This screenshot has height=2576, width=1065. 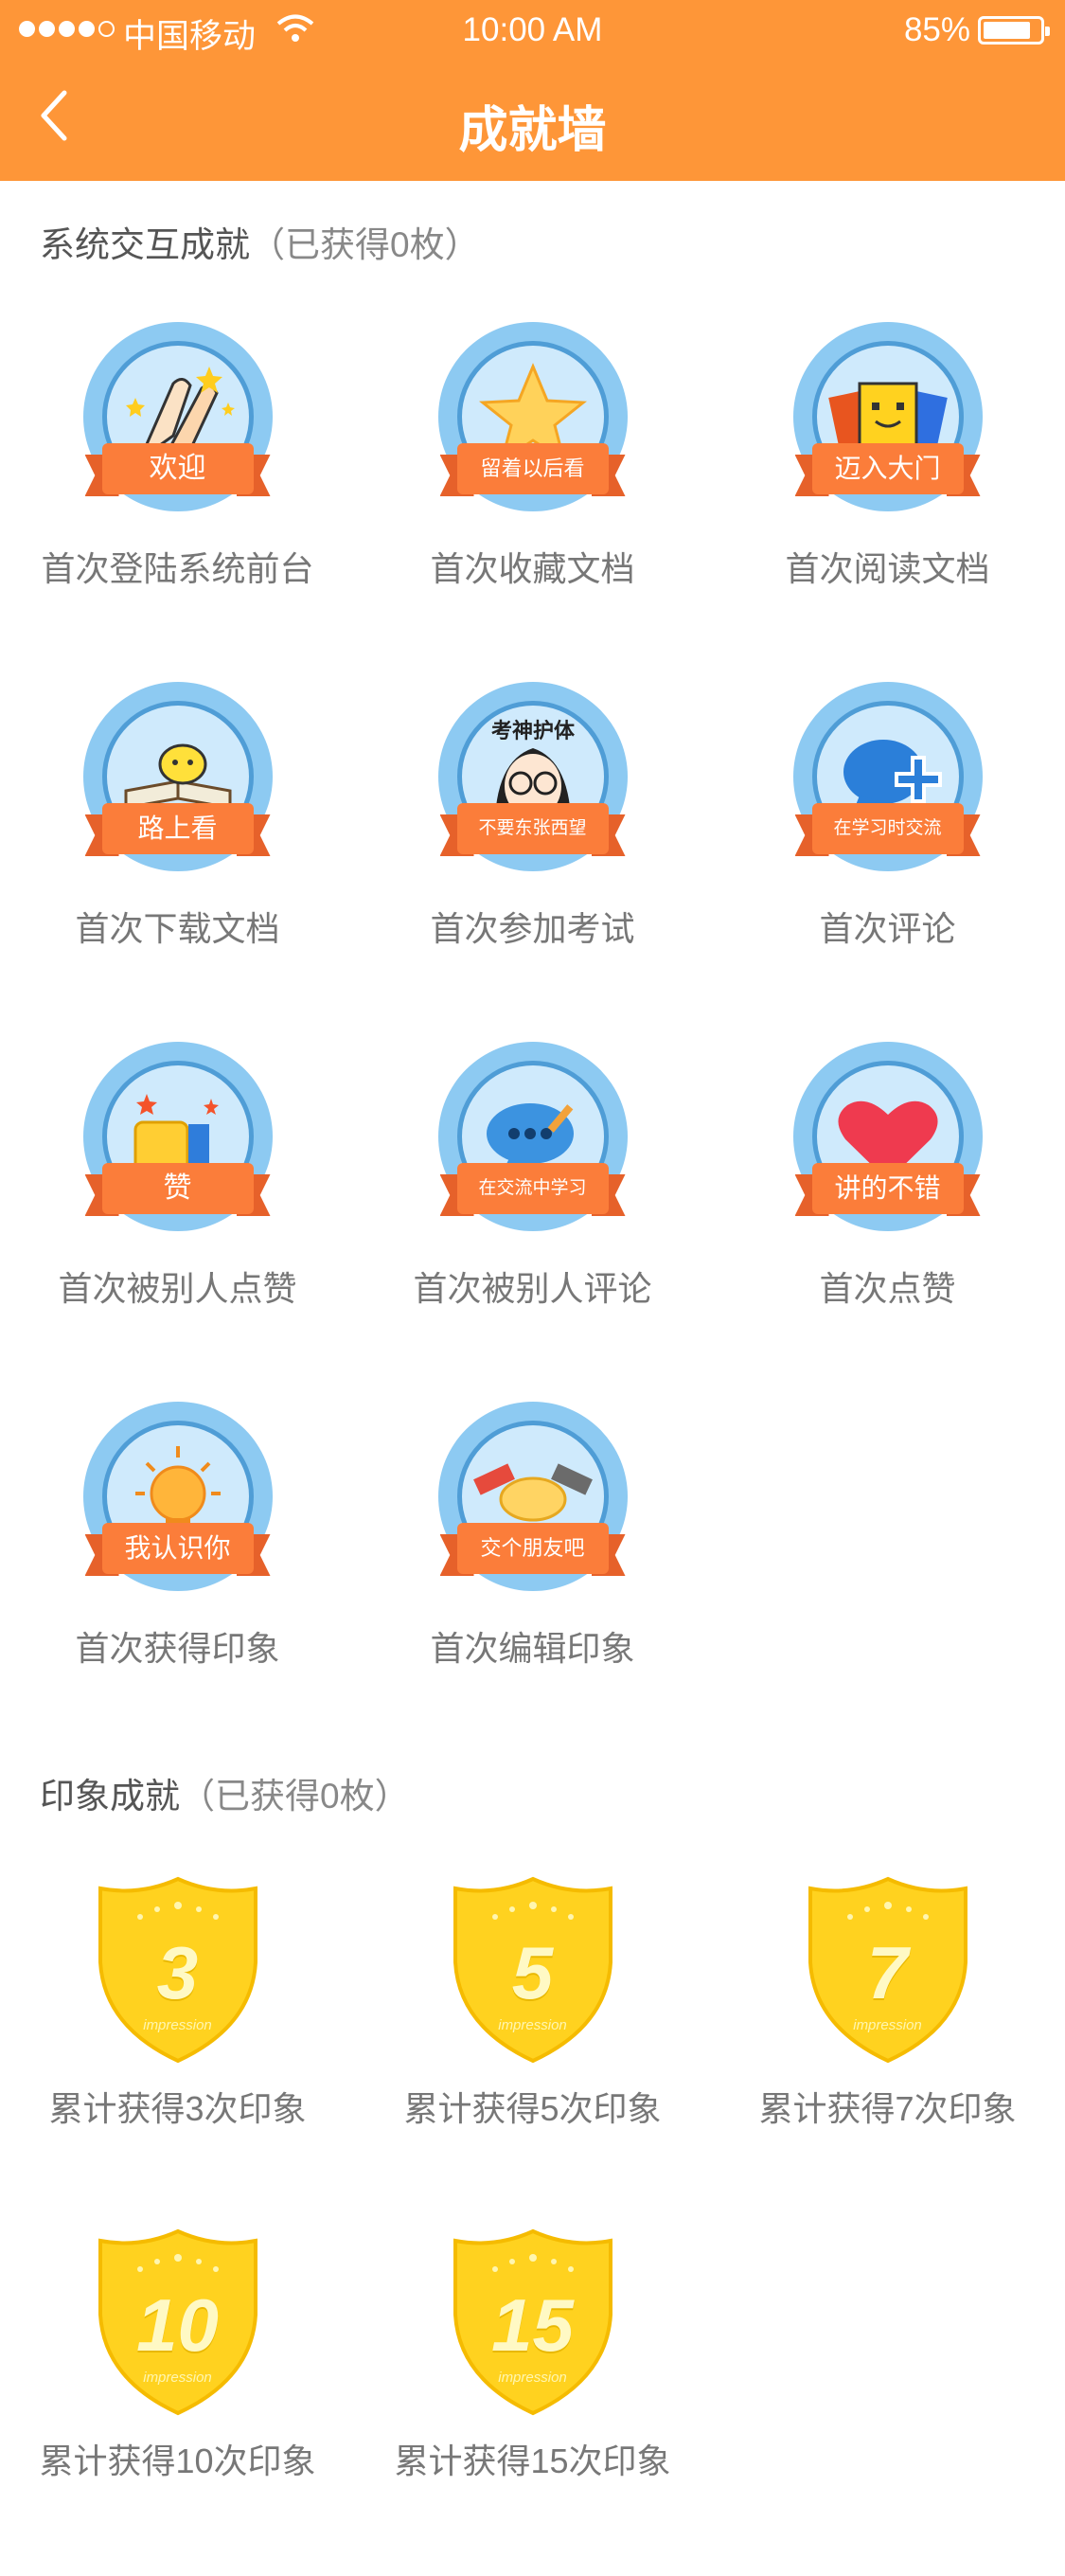 What do you see at coordinates (887, 776) in the screenshot?
I see `medal-badge: 在学习时交流` at bounding box center [887, 776].